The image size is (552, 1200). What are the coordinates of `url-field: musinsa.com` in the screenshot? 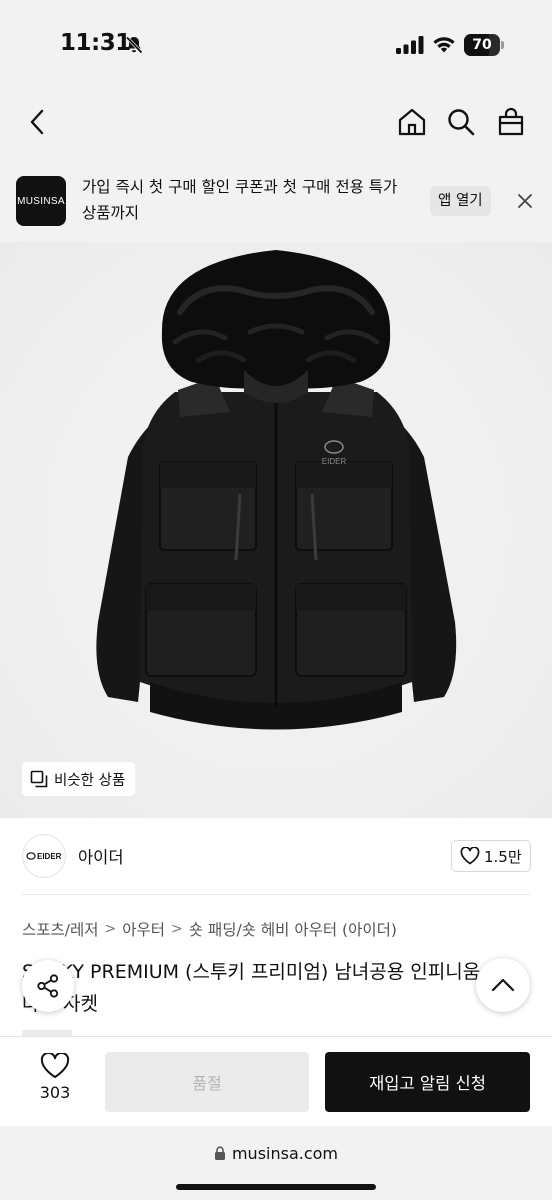 It's located at (276, 1153).